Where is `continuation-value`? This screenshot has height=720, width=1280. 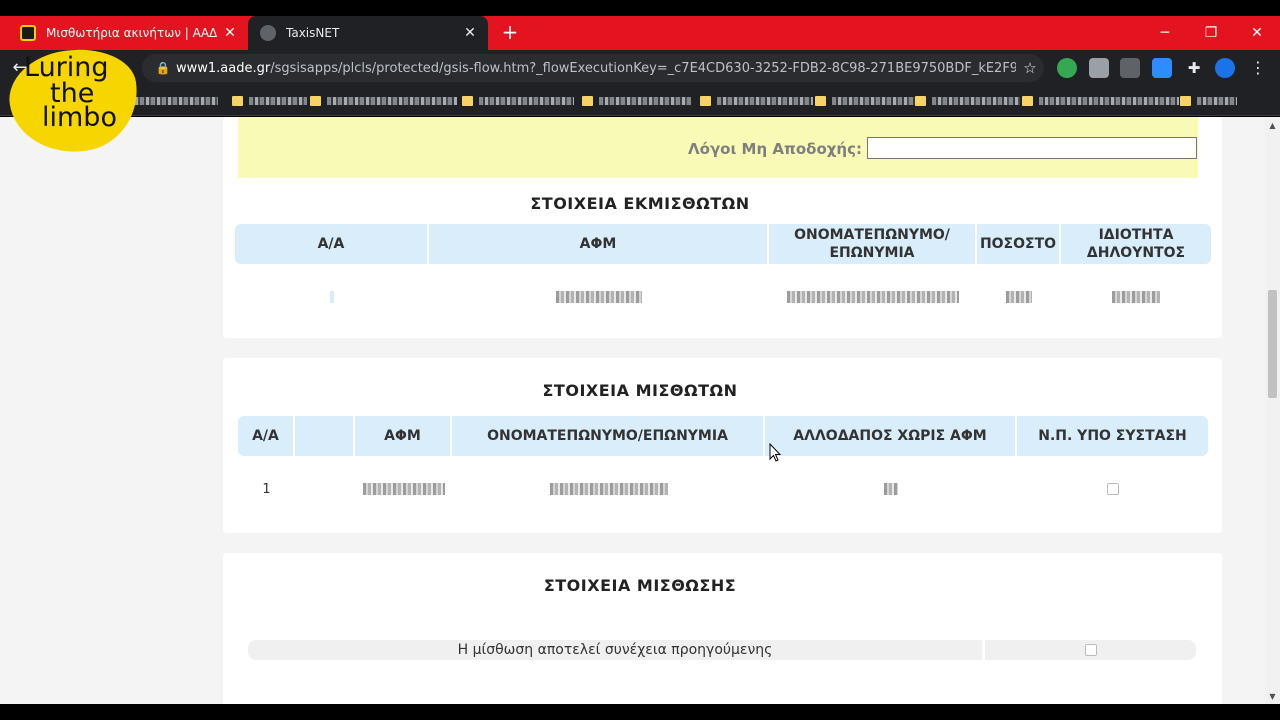
continuation-value is located at coordinates (1090, 650).